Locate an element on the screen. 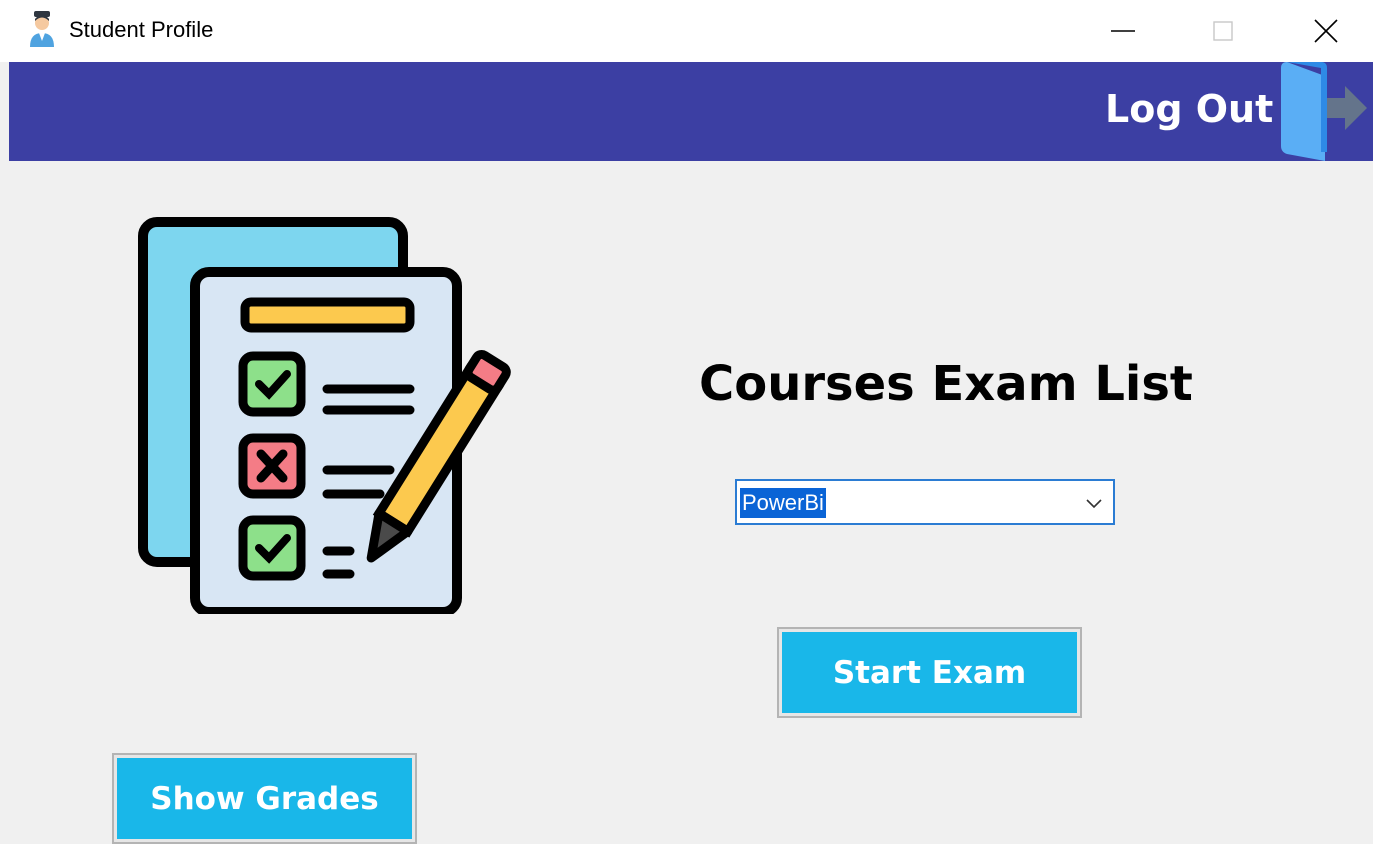 This screenshot has width=1373, height=844. window-title: Student Profile is located at coordinates (141, 29).